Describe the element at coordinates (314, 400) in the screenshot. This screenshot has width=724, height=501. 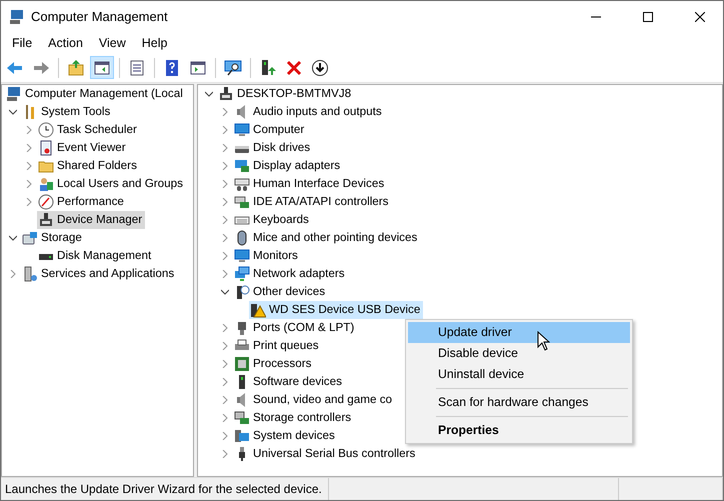
I see `tree-item: Sound, video and game co` at that location.